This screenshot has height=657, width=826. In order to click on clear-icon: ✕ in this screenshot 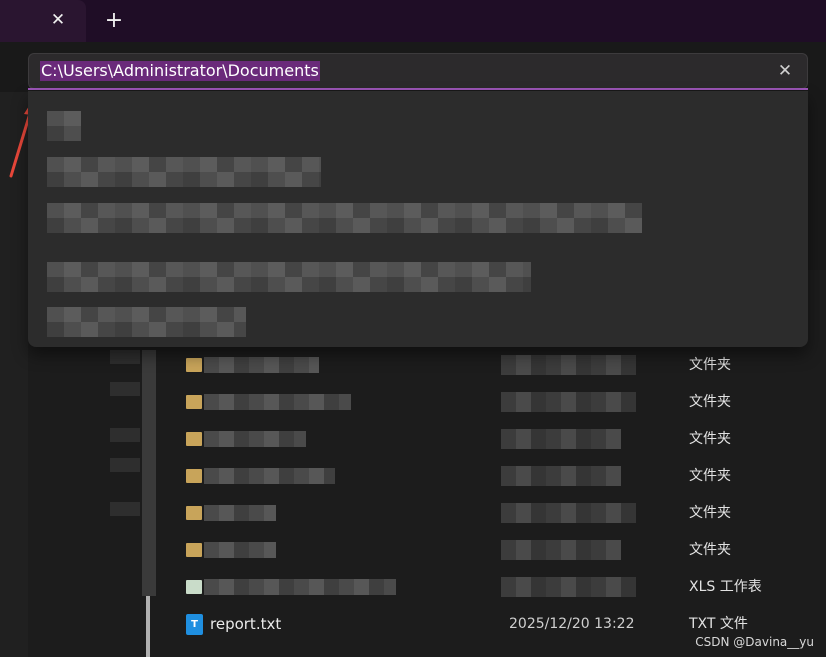, I will do `click(785, 71)`.